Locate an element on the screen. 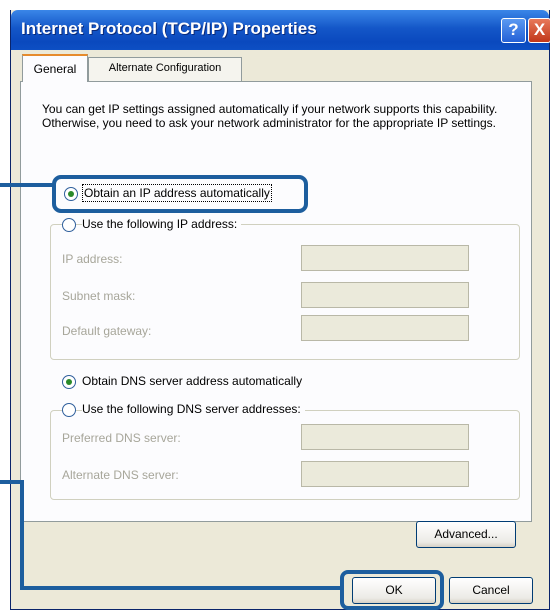  annotation-highlight-obtain-ip is located at coordinates (180, 194).